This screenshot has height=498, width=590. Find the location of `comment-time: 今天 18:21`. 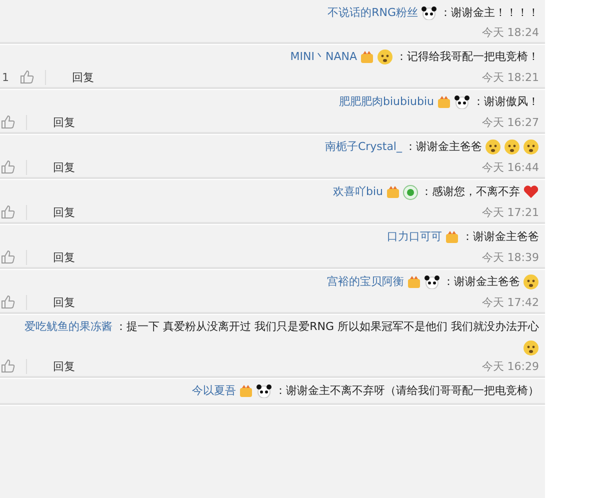

comment-time: 今天 18:21 is located at coordinates (510, 77).